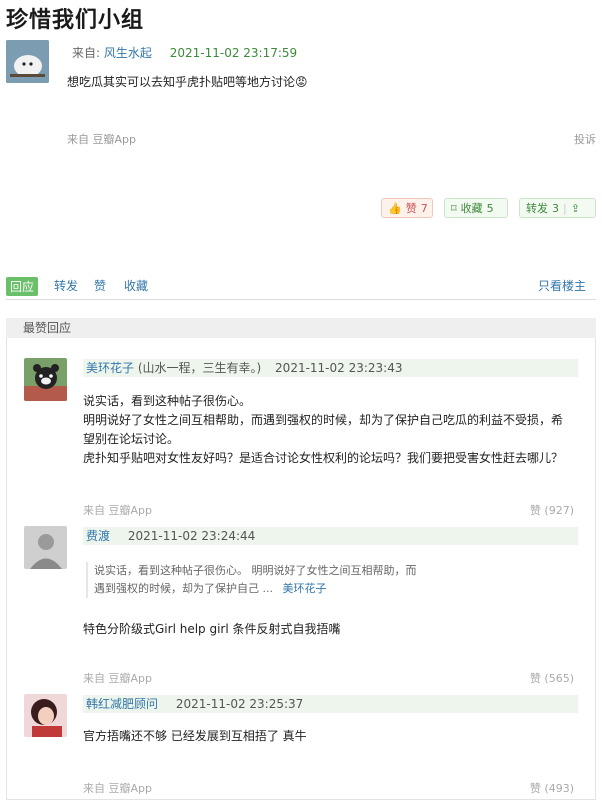  What do you see at coordinates (131, 439) in the screenshot?
I see `reply-line: 望别在论坛讨论。` at bounding box center [131, 439].